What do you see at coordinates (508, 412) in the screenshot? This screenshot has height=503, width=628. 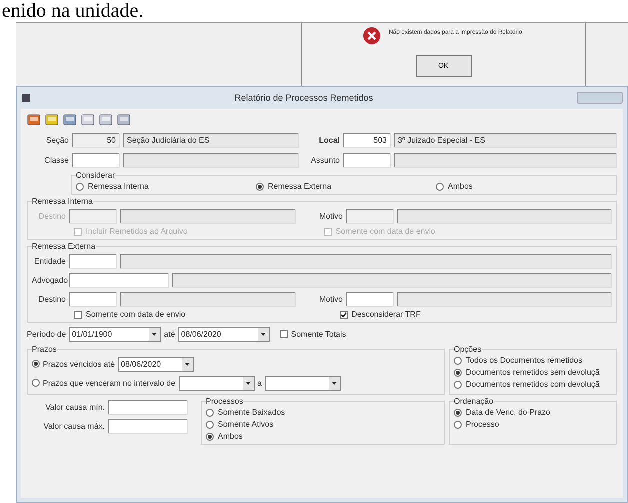 I see `option-label: Data de Venc. do Prazo` at bounding box center [508, 412].